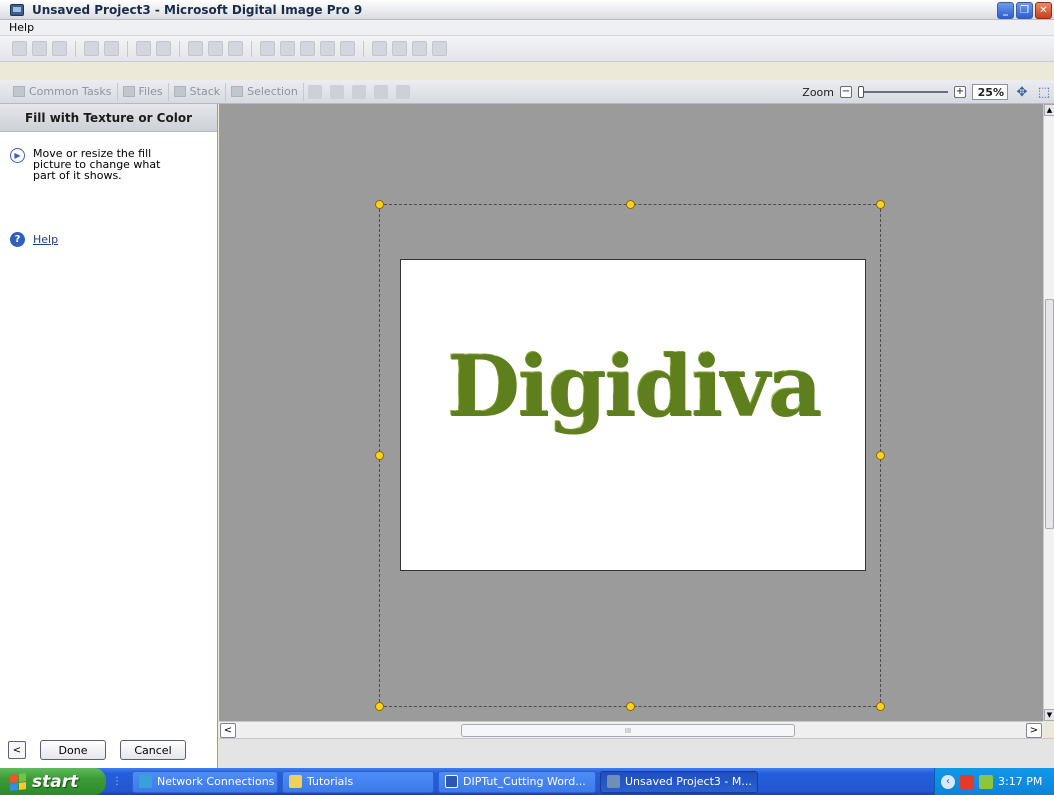 The image size is (1054, 795). I want to click on resize-handle-left, so click(379, 455).